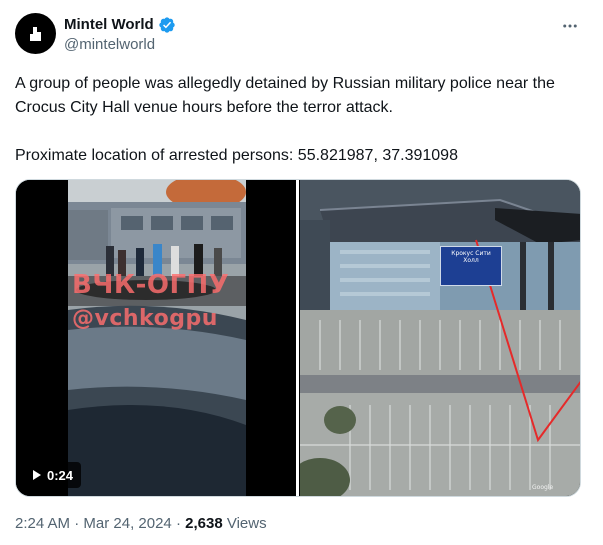 The height and width of the screenshot is (545, 603). Describe the element at coordinates (37, 475) in the screenshot. I see `play-icon` at that location.